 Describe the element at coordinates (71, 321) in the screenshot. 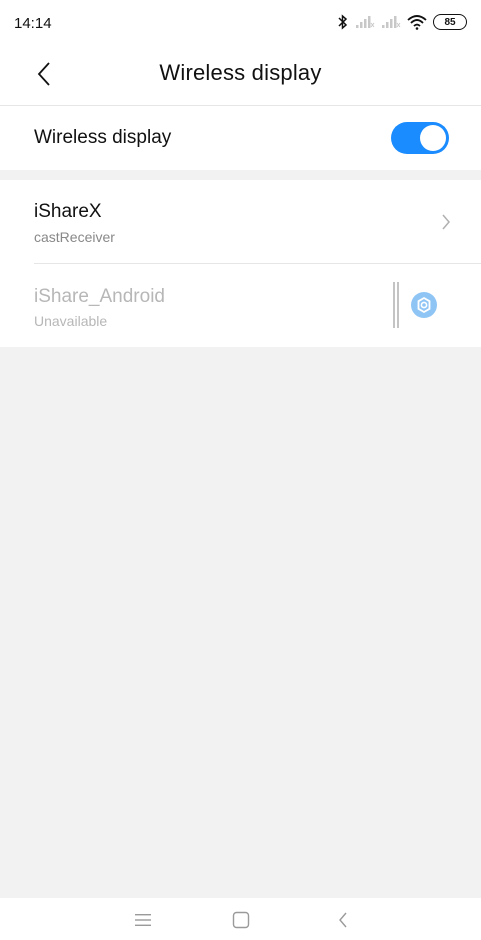

I see `device-subtitle: Unavailable` at that location.